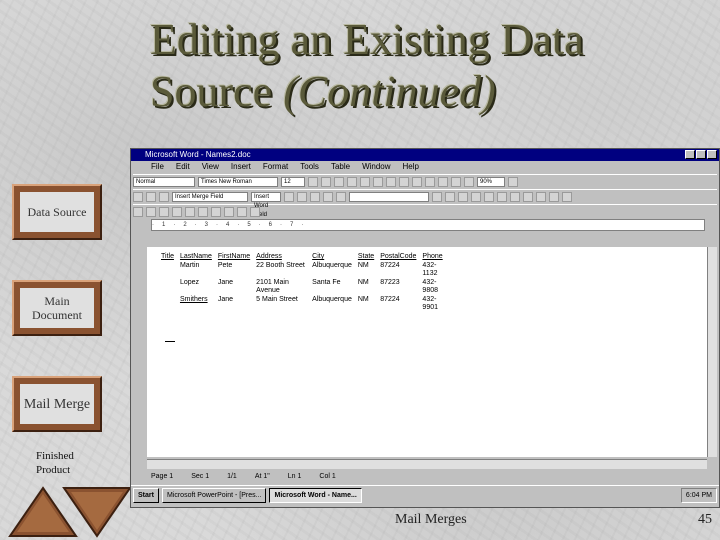  Describe the element at coordinates (302, 196) in the screenshot. I see `first-record-icon` at that location.